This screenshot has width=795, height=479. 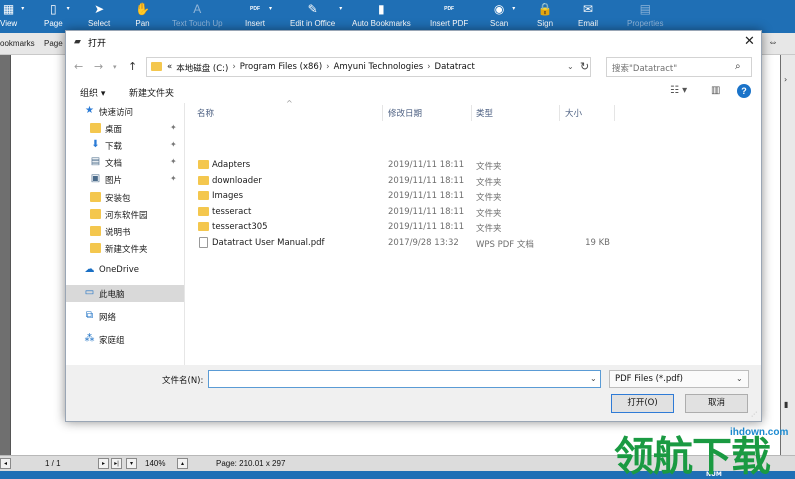 I want to click on text-touch-up-tool: A Text Touch Up, so click(x=197, y=16).